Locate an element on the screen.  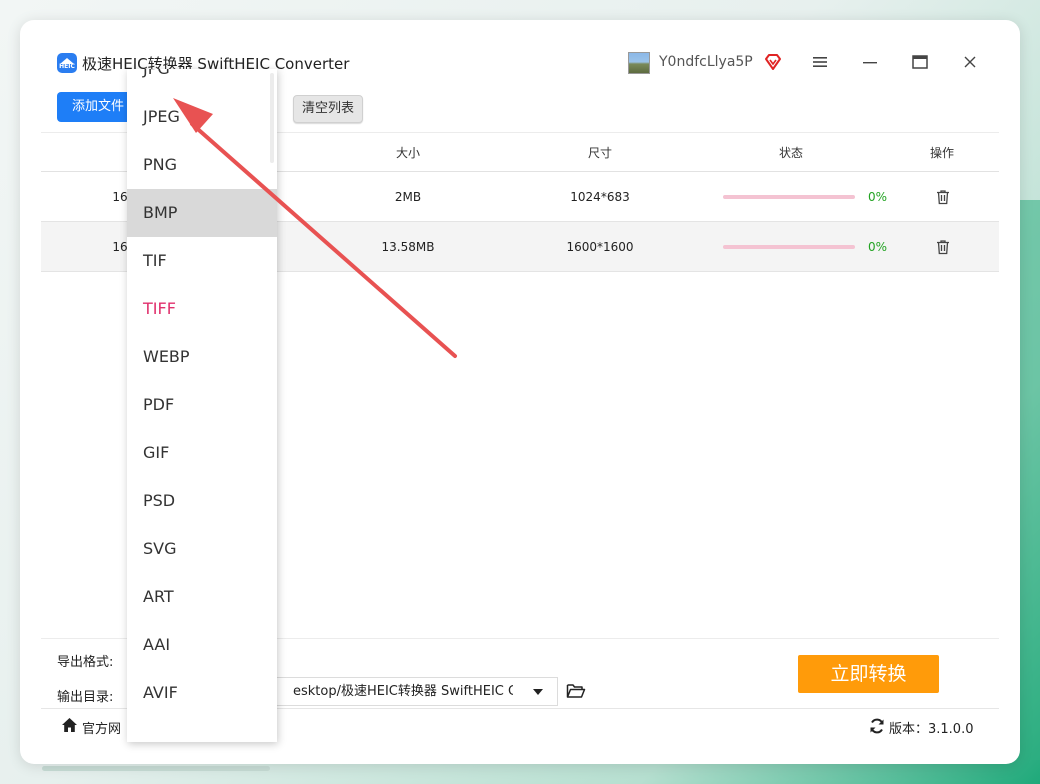
format-option-jpg: JPG is located at coordinates (202, 81).